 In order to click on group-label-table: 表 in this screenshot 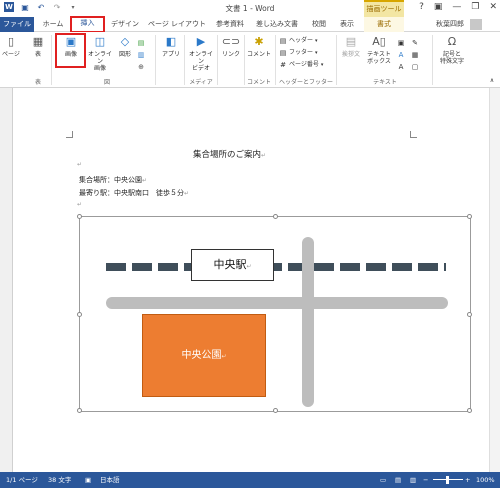, I will do `click(37, 82)`.